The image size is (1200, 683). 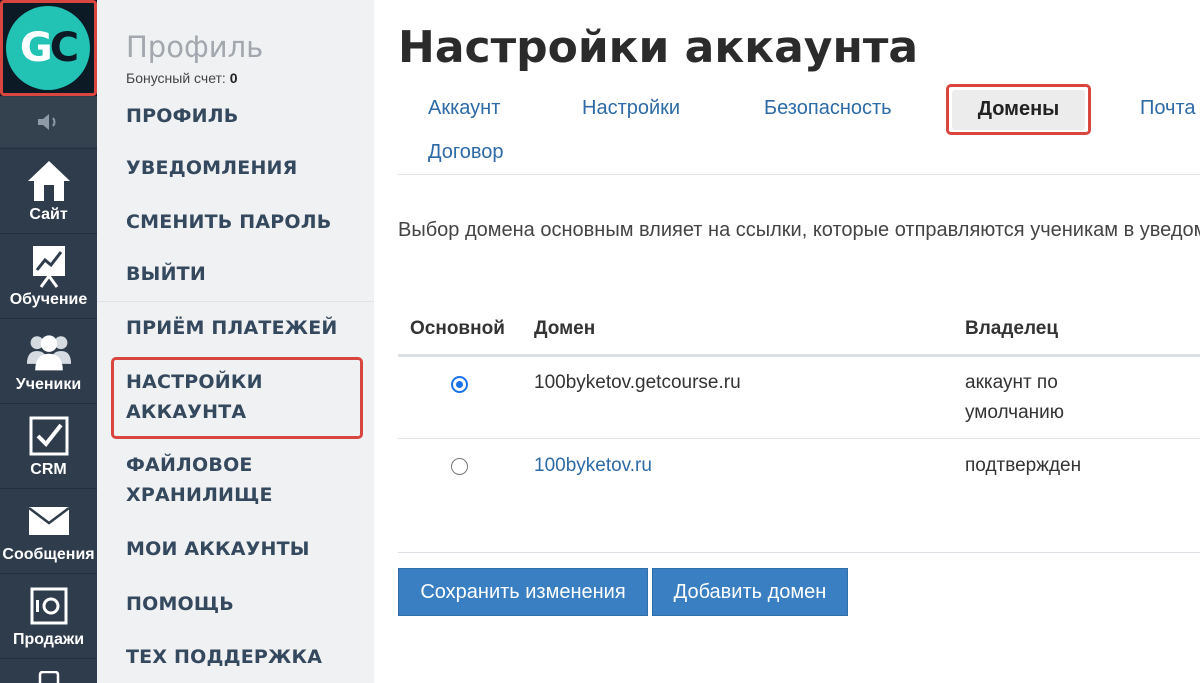 What do you see at coordinates (523, 592) in the screenshot?
I see `save-changes-button: Сохранить изменения` at bounding box center [523, 592].